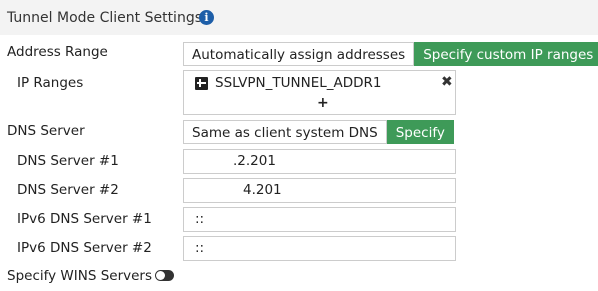 The image size is (598, 291). What do you see at coordinates (299, 54) in the screenshot?
I see `auto-assign-addresses-button: Automatically assign addresses` at bounding box center [299, 54].